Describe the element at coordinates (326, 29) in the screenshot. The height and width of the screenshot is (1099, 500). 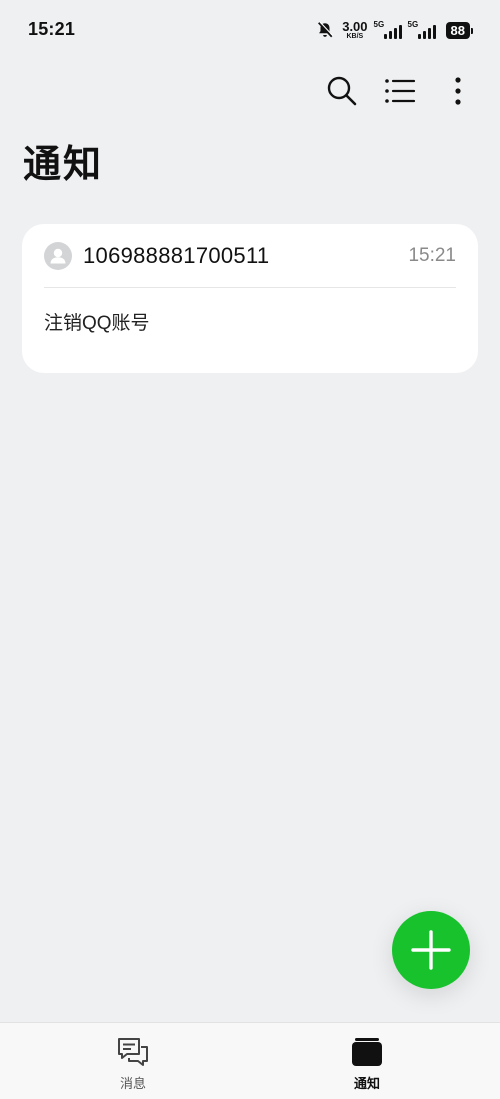
I see `mute-icon` at that location.